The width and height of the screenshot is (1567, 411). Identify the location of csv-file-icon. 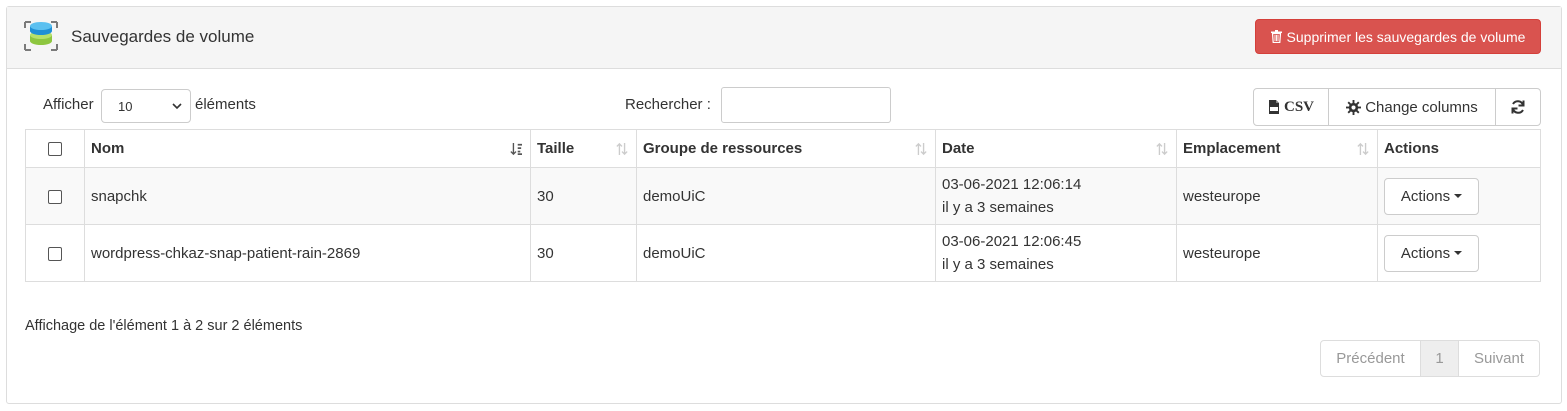
(1273, 107).